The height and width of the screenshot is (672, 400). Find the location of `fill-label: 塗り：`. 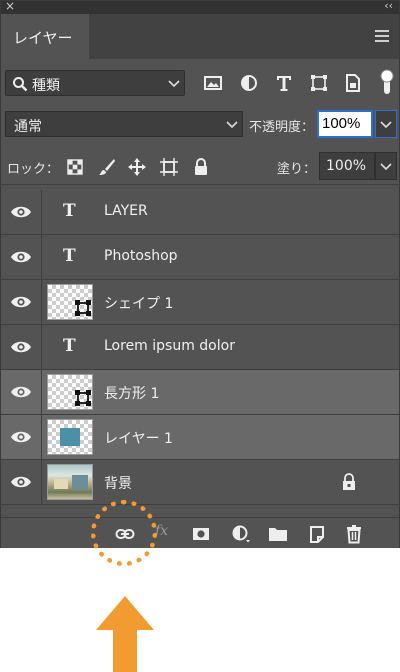

fill-label: 塗り： is located at coordinates (297, 169).